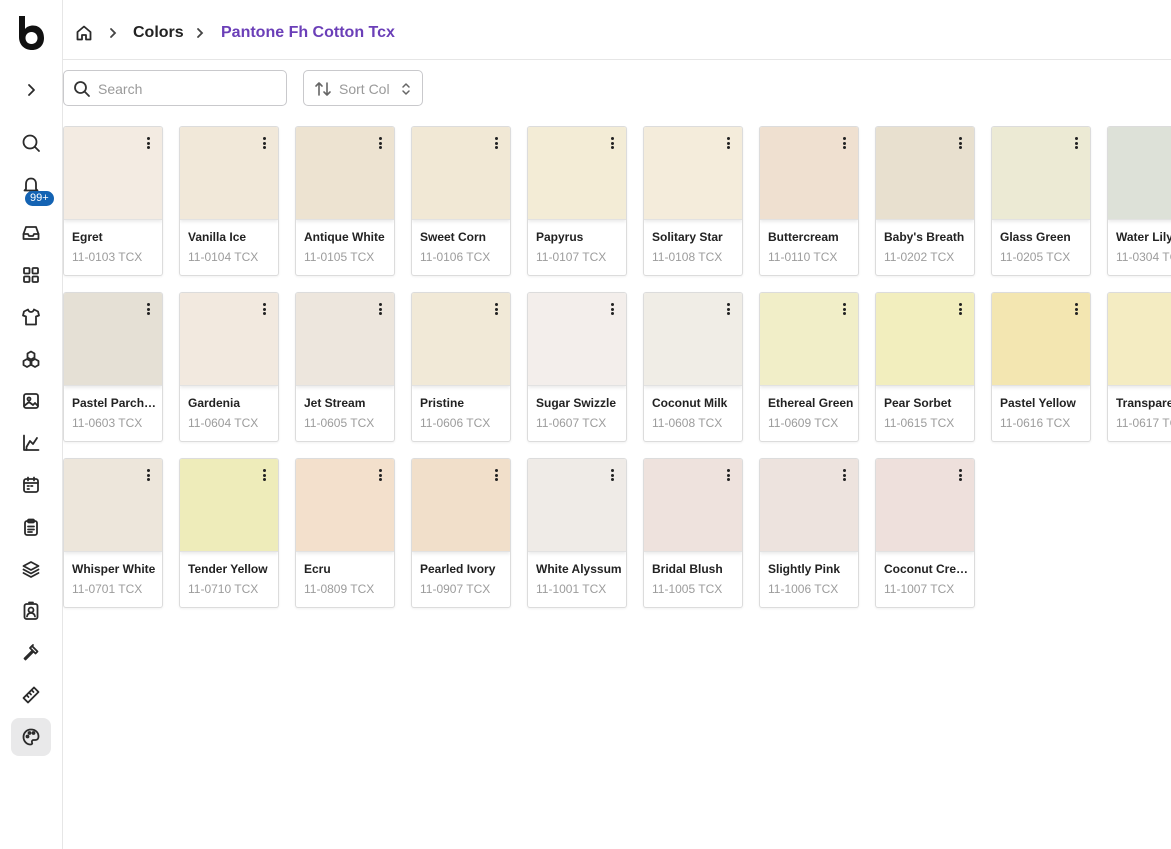  I want to click on palette-icon, so click(31, 737).